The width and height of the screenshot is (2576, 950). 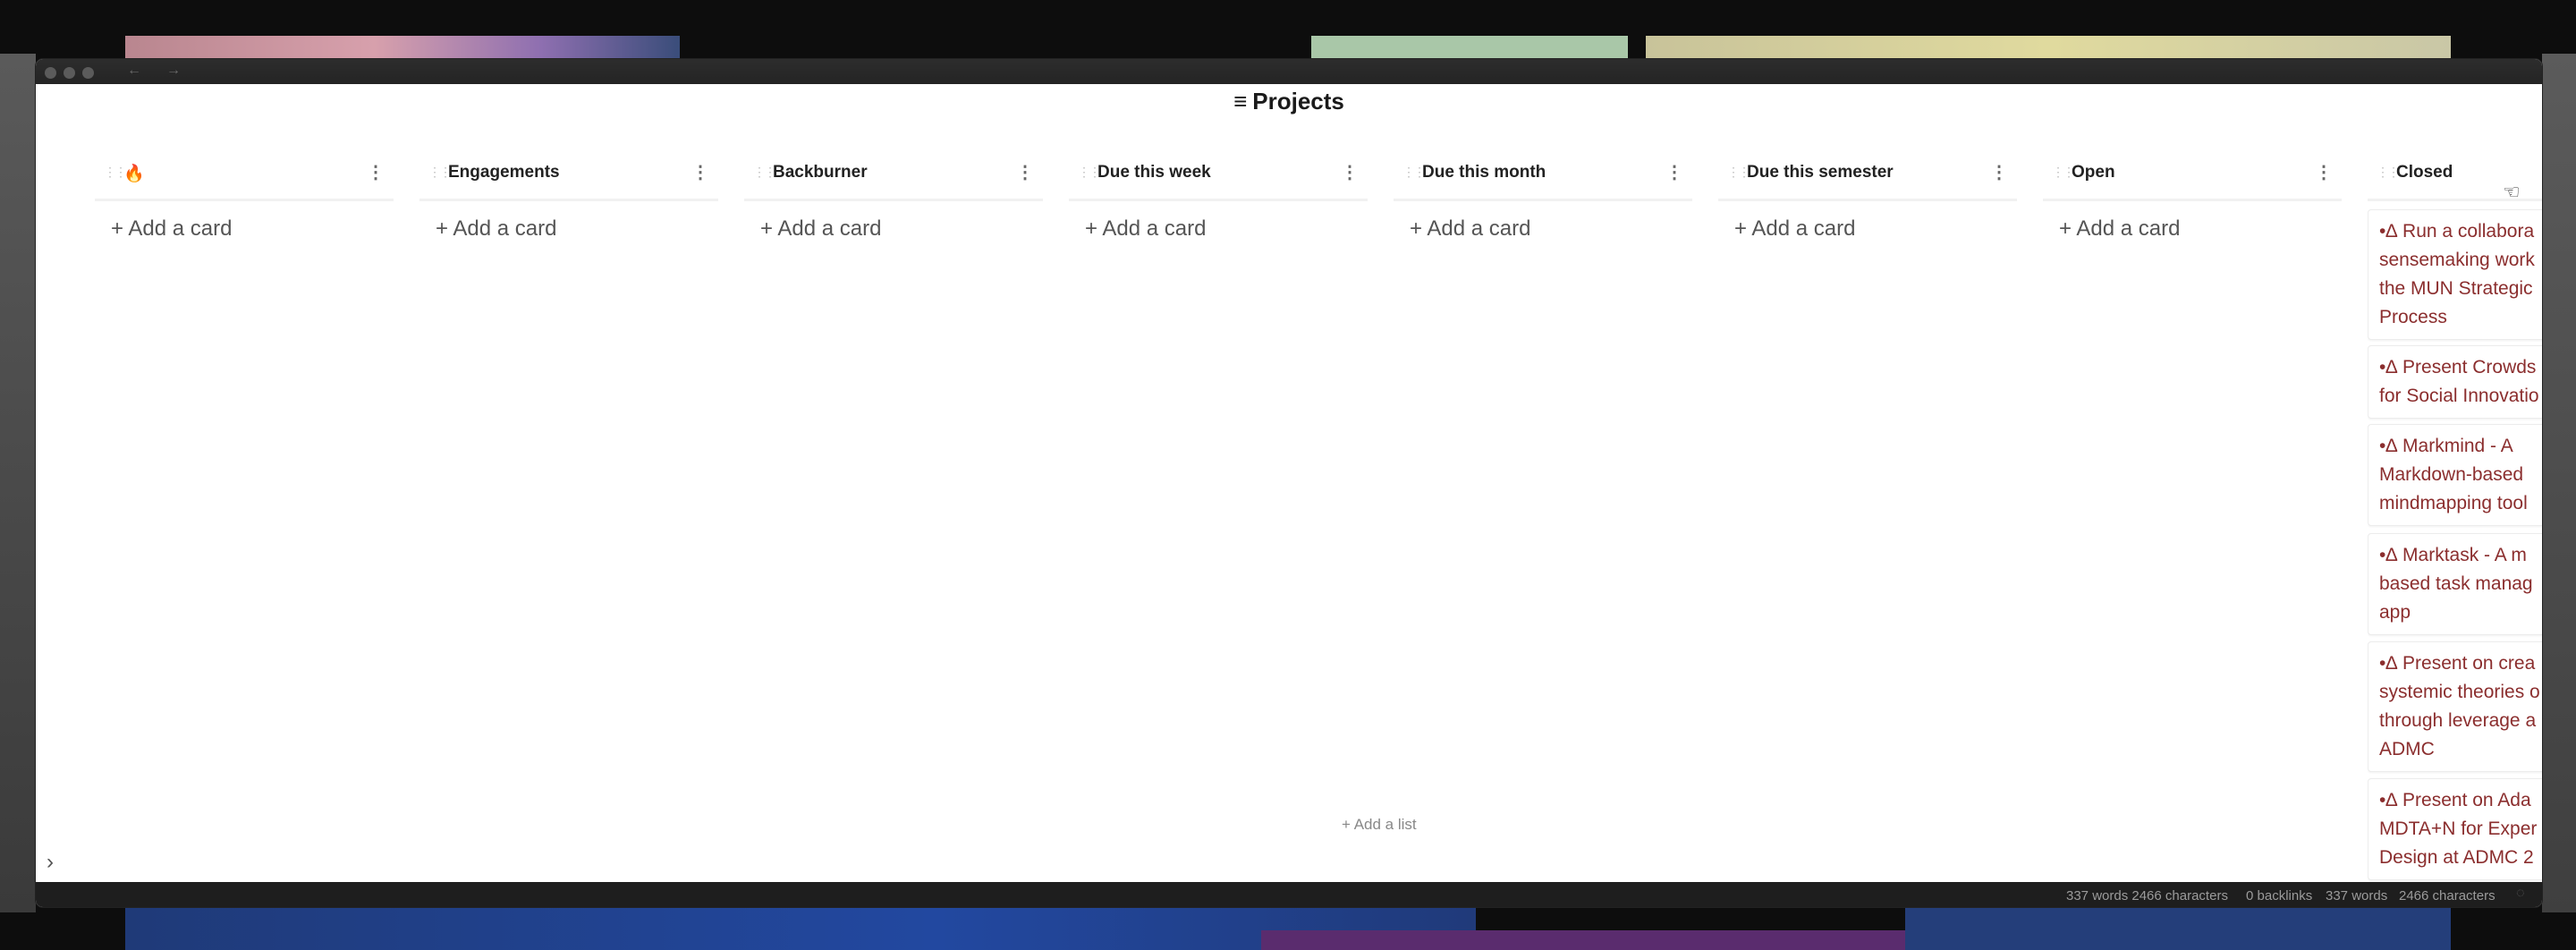 I want to click on card-line: systemic theories o, so click(x=2459, y=692).